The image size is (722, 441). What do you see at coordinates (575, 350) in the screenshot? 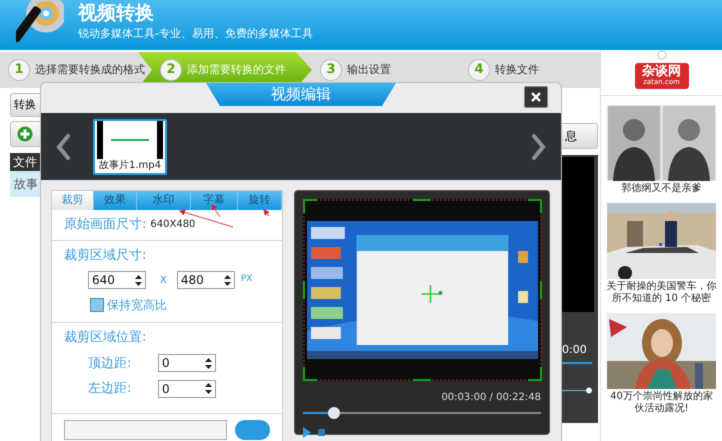
I see `time-label: 0:00` at bounding box center [575, 350].